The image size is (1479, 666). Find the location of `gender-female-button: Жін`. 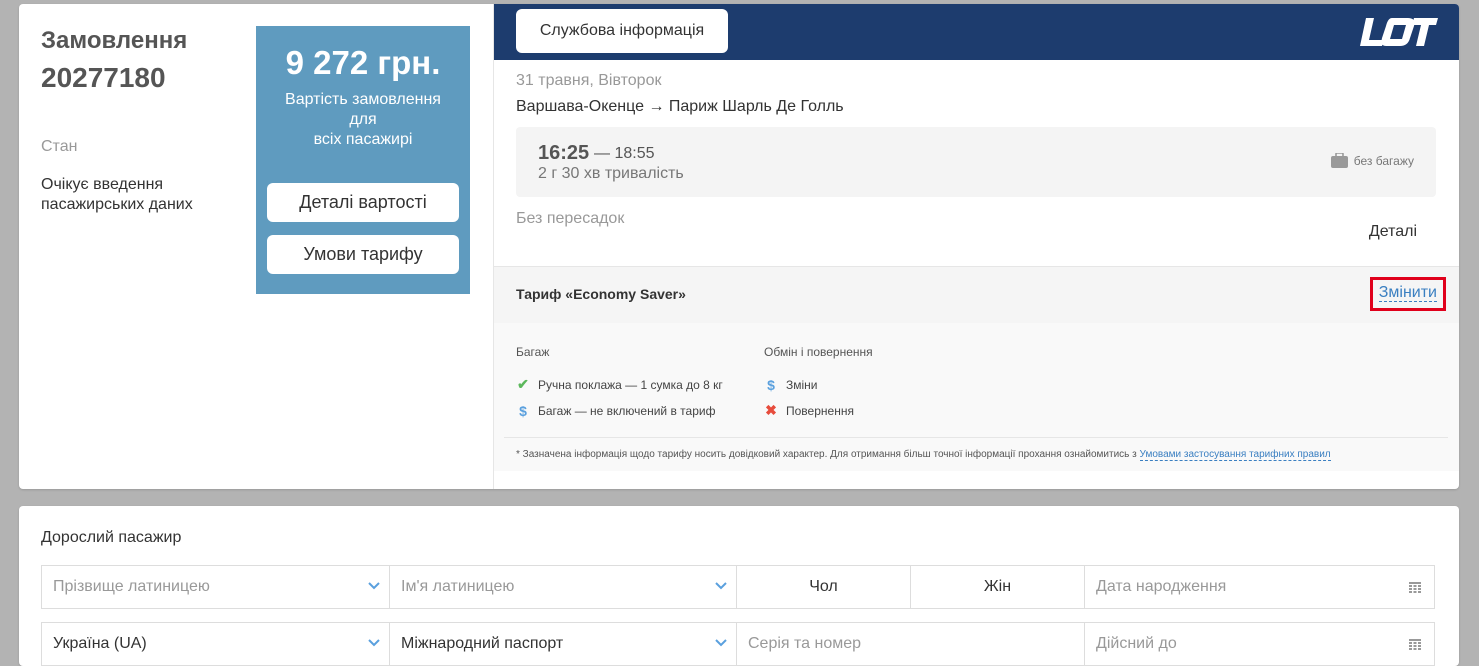

gender-female-button: Жін is located at coordinates (998, 587).